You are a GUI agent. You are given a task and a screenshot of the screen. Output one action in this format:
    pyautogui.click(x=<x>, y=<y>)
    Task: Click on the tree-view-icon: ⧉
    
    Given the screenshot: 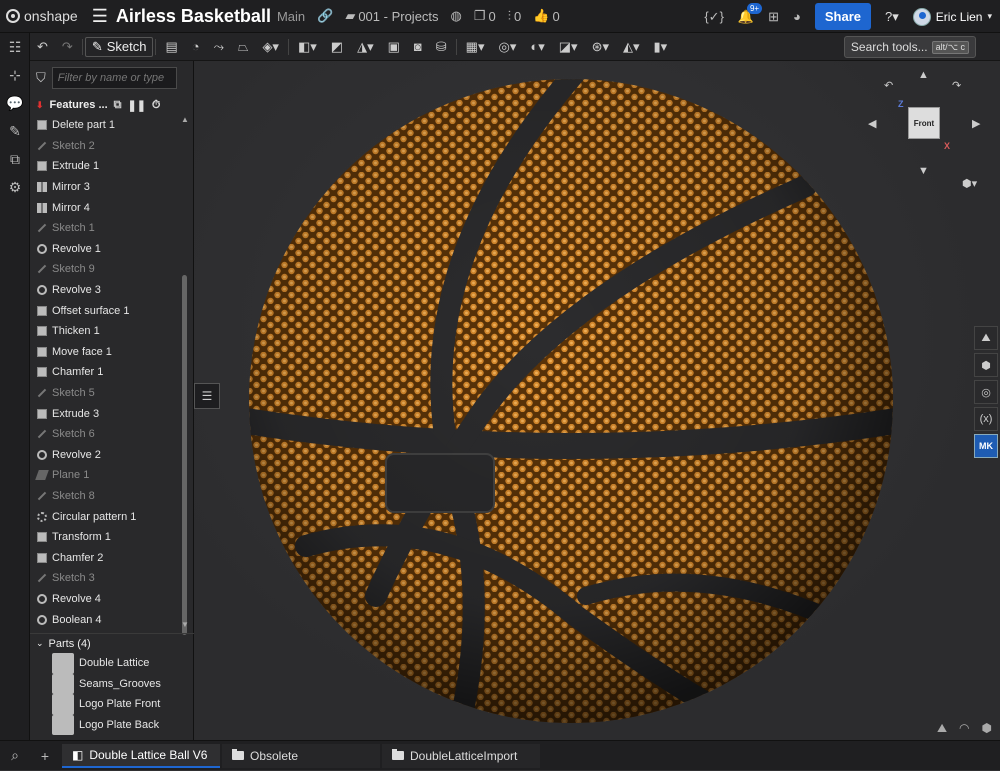 What is the action you would take?
    pyautogui.click(x=118, y=105)
    